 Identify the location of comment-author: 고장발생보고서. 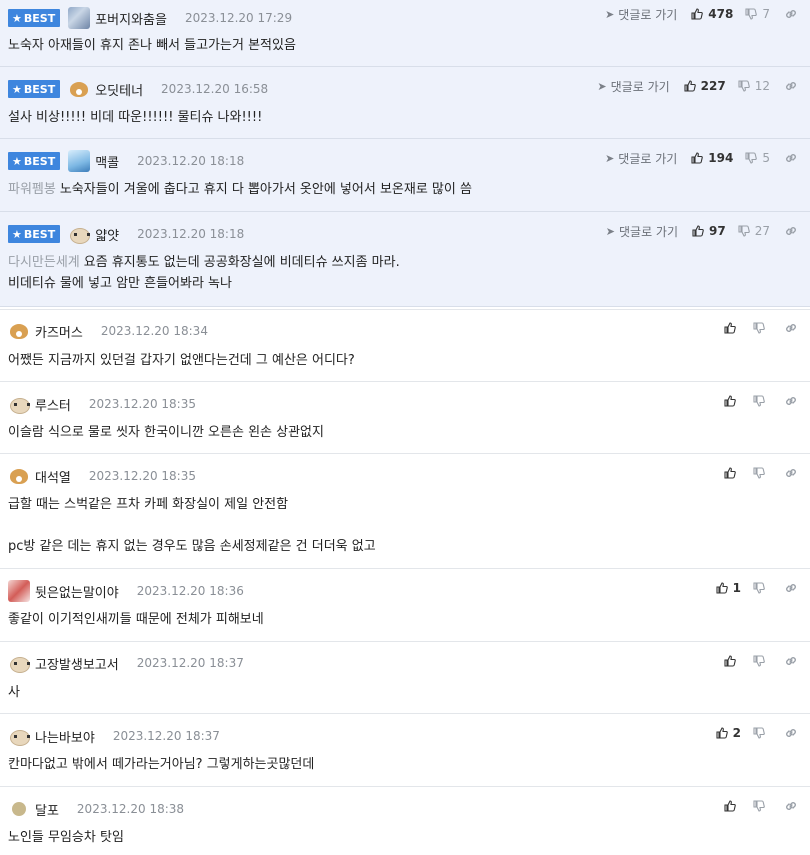
(77, 663).